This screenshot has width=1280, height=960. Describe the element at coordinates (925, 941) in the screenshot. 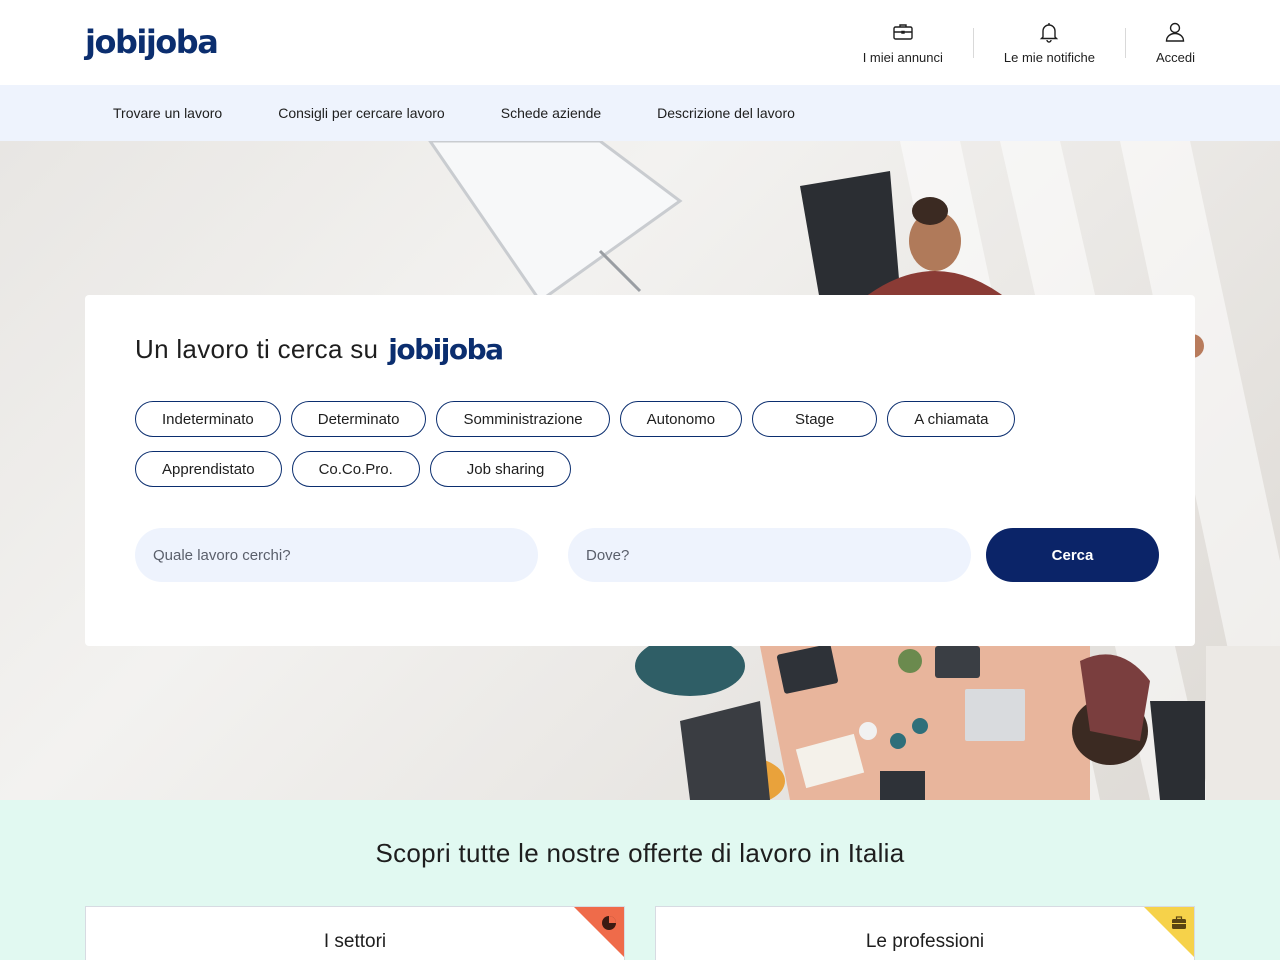

I see `professions-card-label: Le professioni` at that location.